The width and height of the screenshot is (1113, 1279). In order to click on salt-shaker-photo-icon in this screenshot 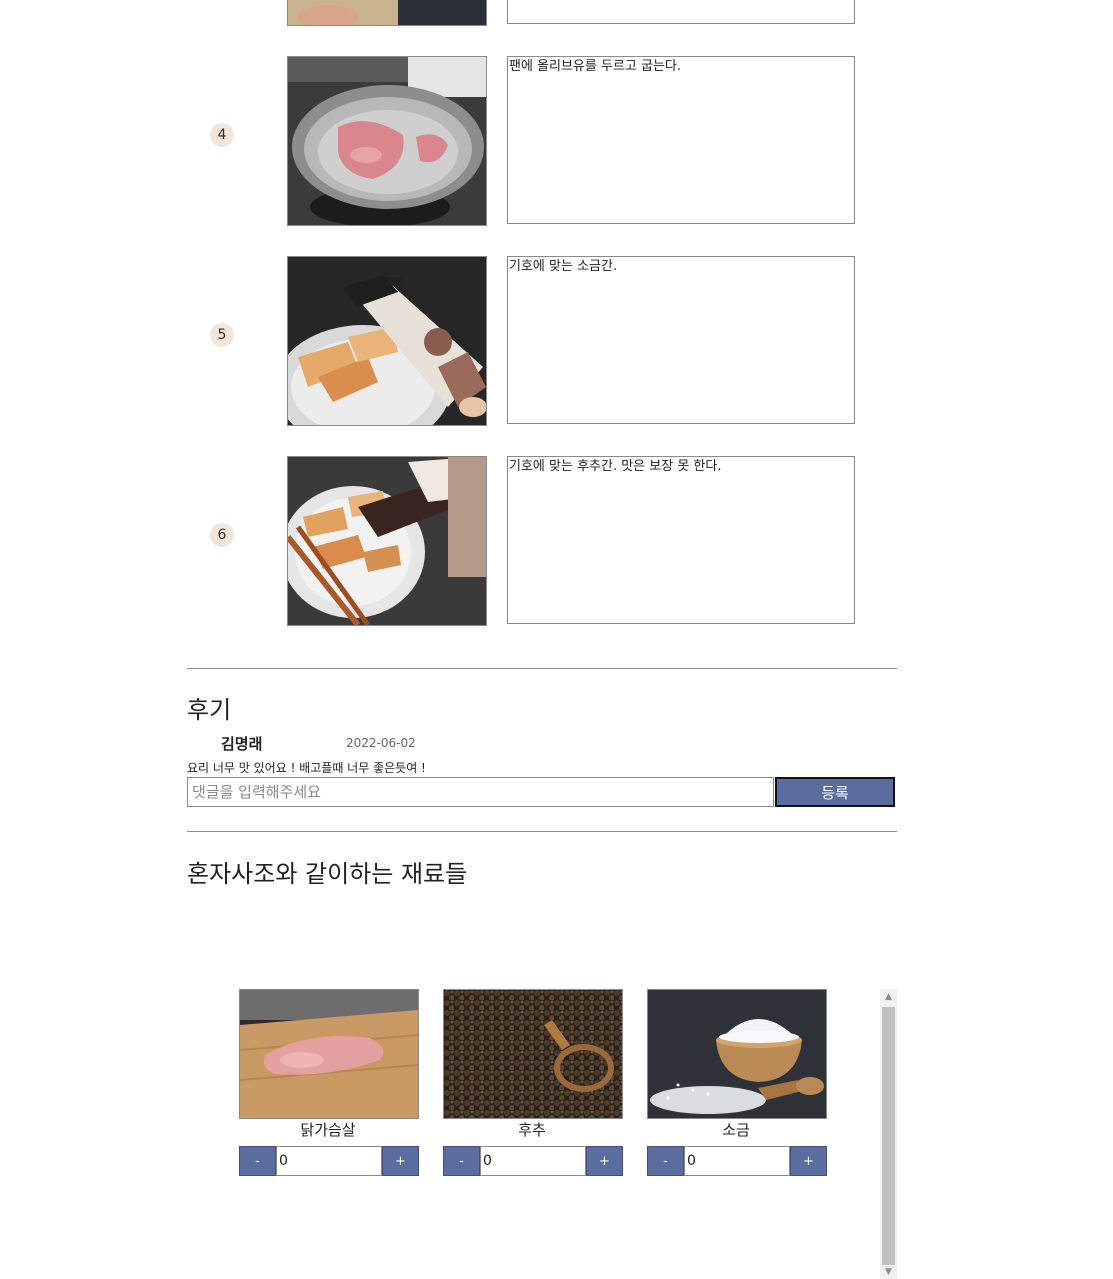, I will do `click(387, 341)`.